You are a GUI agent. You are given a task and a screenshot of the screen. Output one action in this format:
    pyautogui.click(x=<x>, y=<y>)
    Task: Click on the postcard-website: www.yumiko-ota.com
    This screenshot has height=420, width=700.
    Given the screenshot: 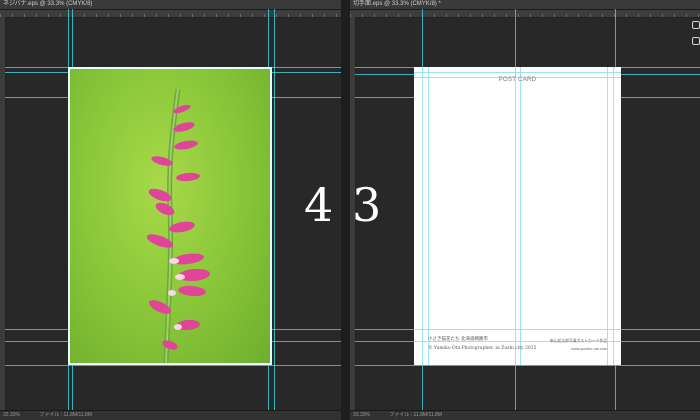 What is the action you would take?
    pyautogui.click(x=589, y=349)
    